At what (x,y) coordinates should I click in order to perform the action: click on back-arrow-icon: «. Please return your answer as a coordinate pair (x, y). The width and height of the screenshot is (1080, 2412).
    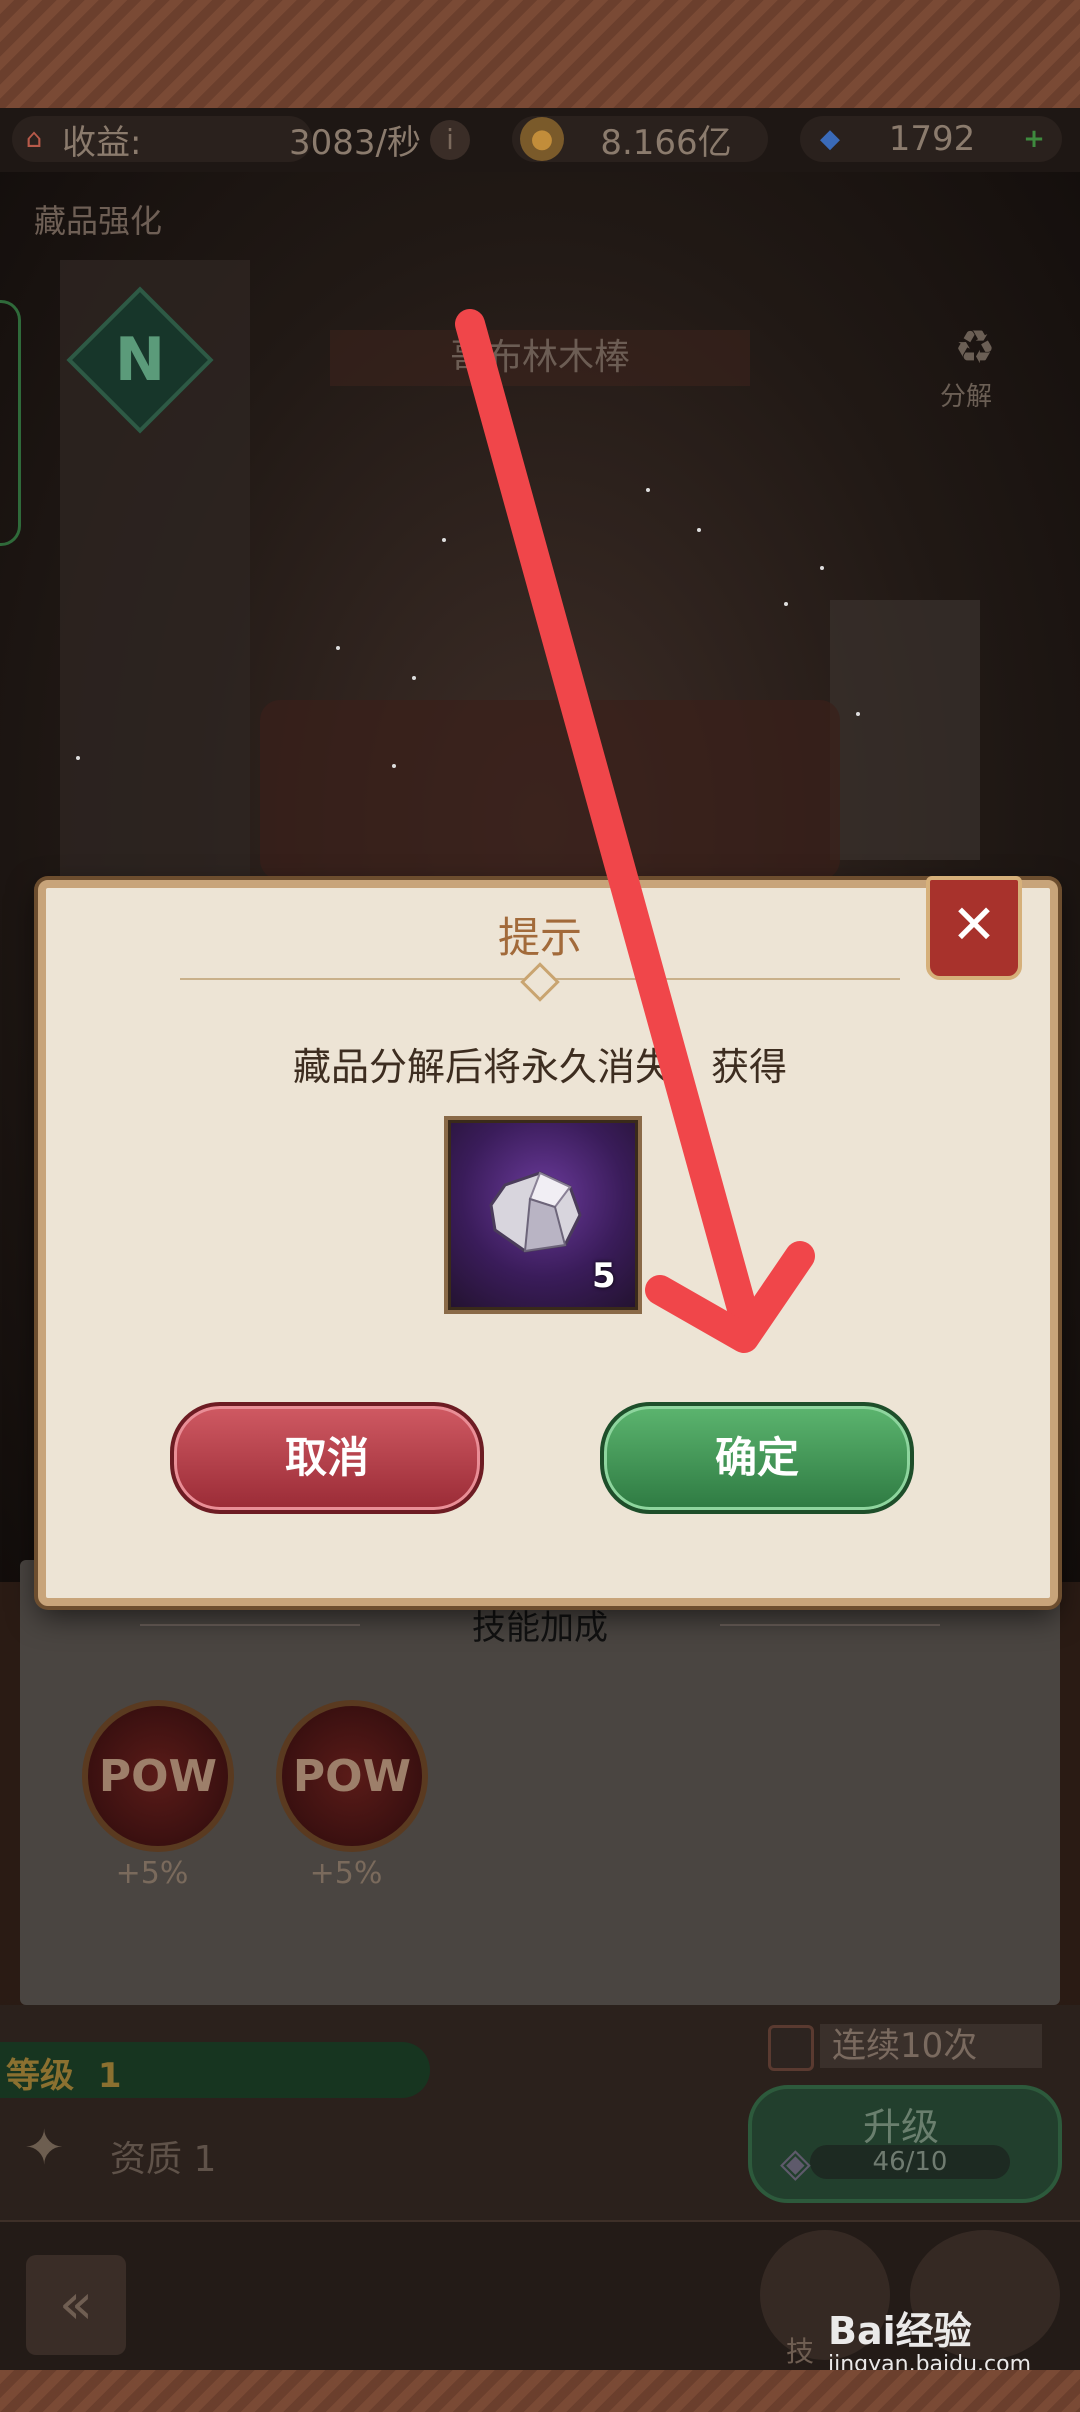
    Looking at the image, I should click on (76, 2305).